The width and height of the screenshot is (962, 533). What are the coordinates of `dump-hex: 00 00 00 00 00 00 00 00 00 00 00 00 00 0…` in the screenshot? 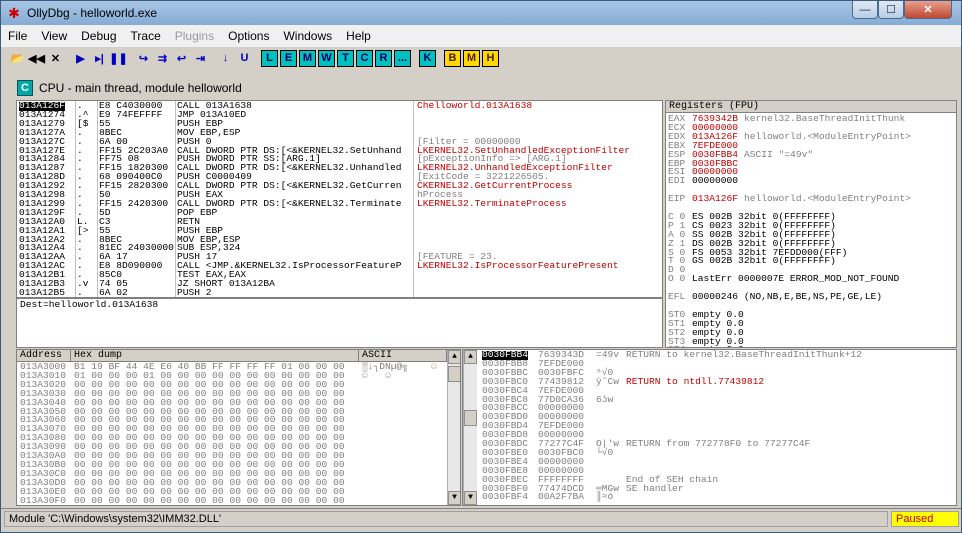 It's located at (209, 500).